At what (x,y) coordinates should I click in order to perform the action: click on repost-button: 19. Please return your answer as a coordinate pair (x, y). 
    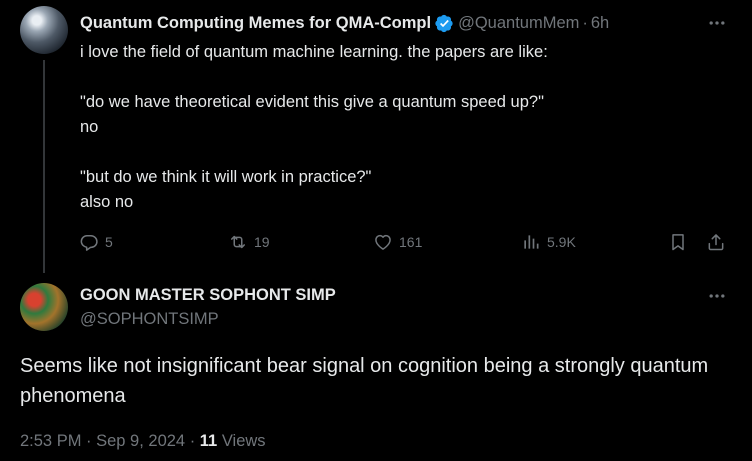
    Looking at the image, I should click on (249, 242).